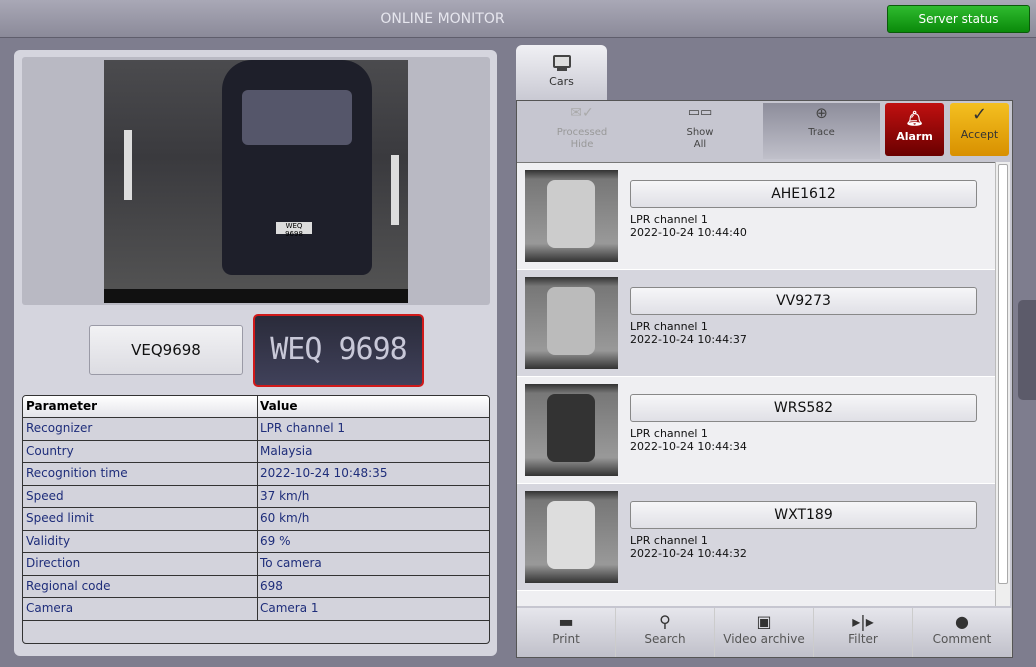 The width and height of the screenshot is (1036, 667). What do you see at coordinates (140, 609) in the screenshot?
I see `param-name: Camera` at bounding box center [140, 609].